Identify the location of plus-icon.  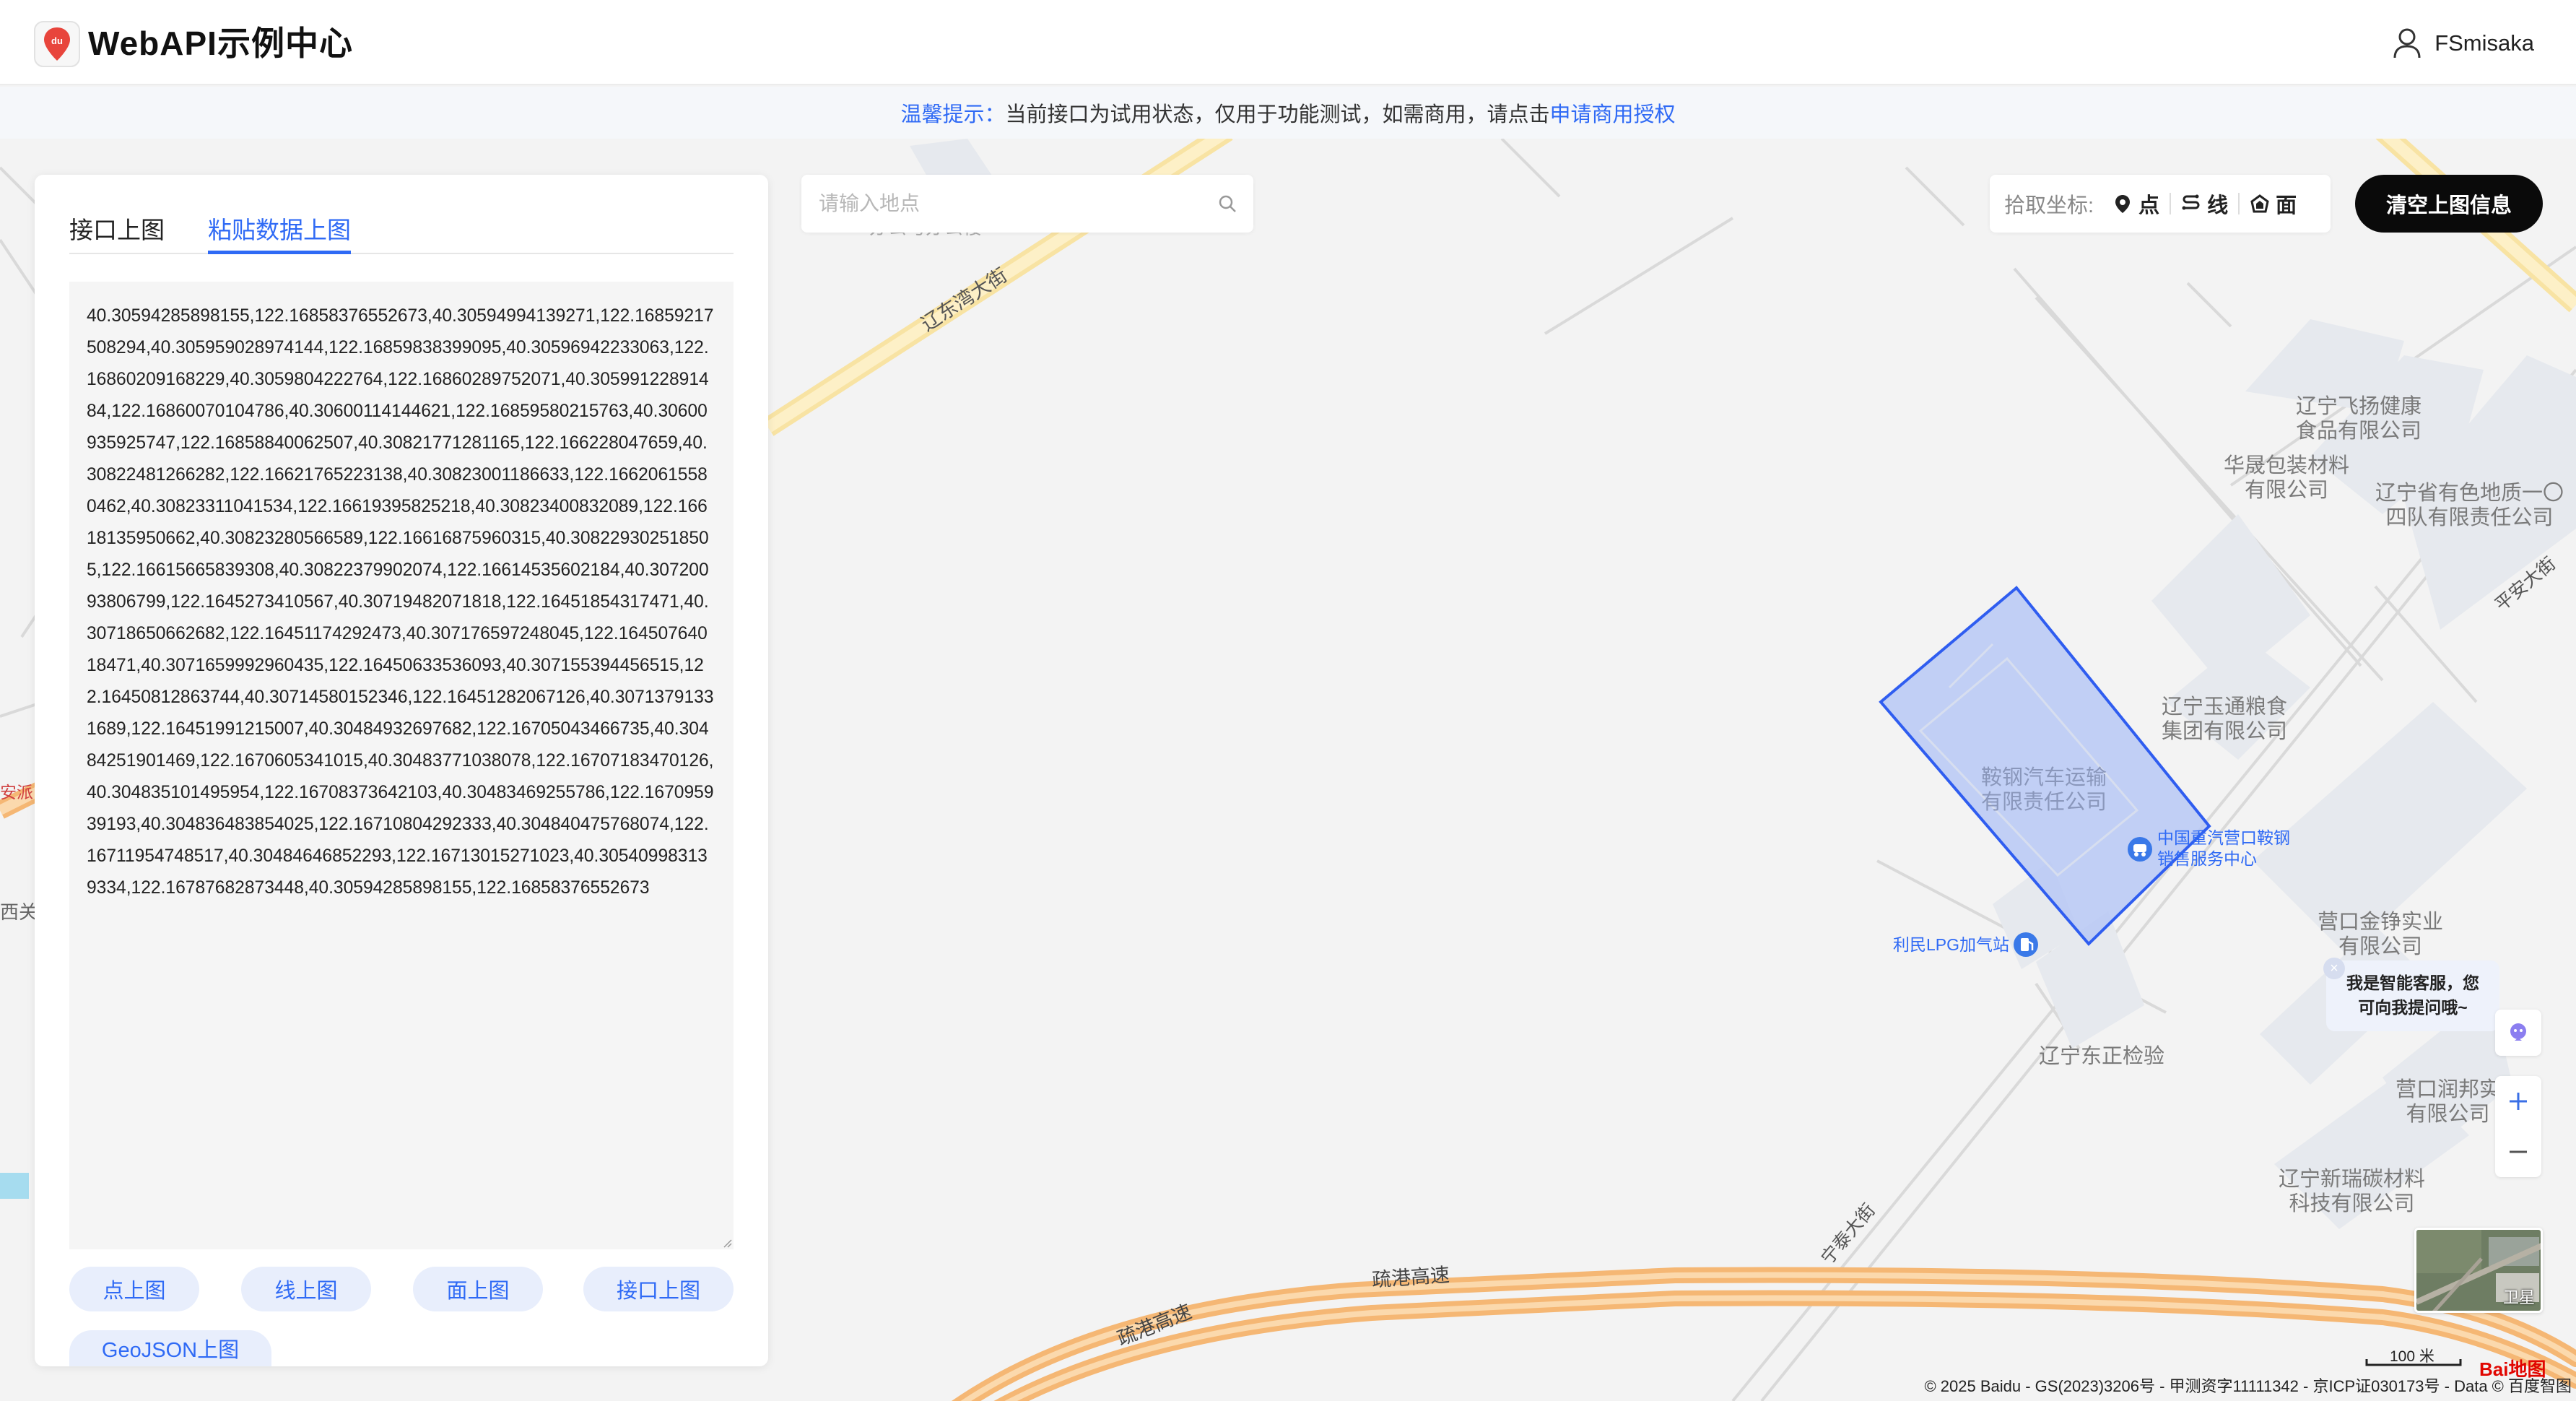
(2518, 1101).